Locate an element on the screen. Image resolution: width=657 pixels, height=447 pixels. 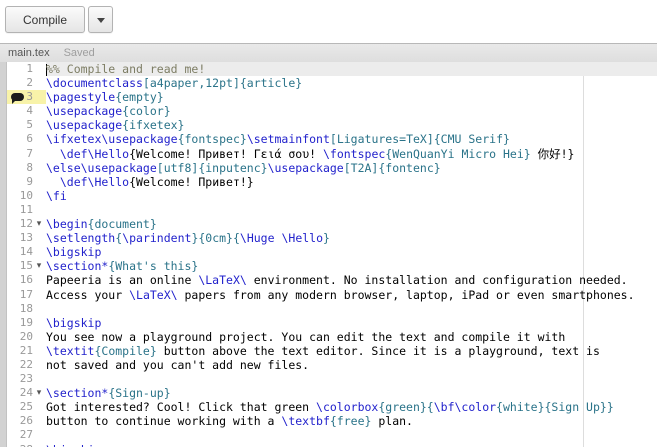
gutter-cell: 10 is located at coordinates (26, 196).